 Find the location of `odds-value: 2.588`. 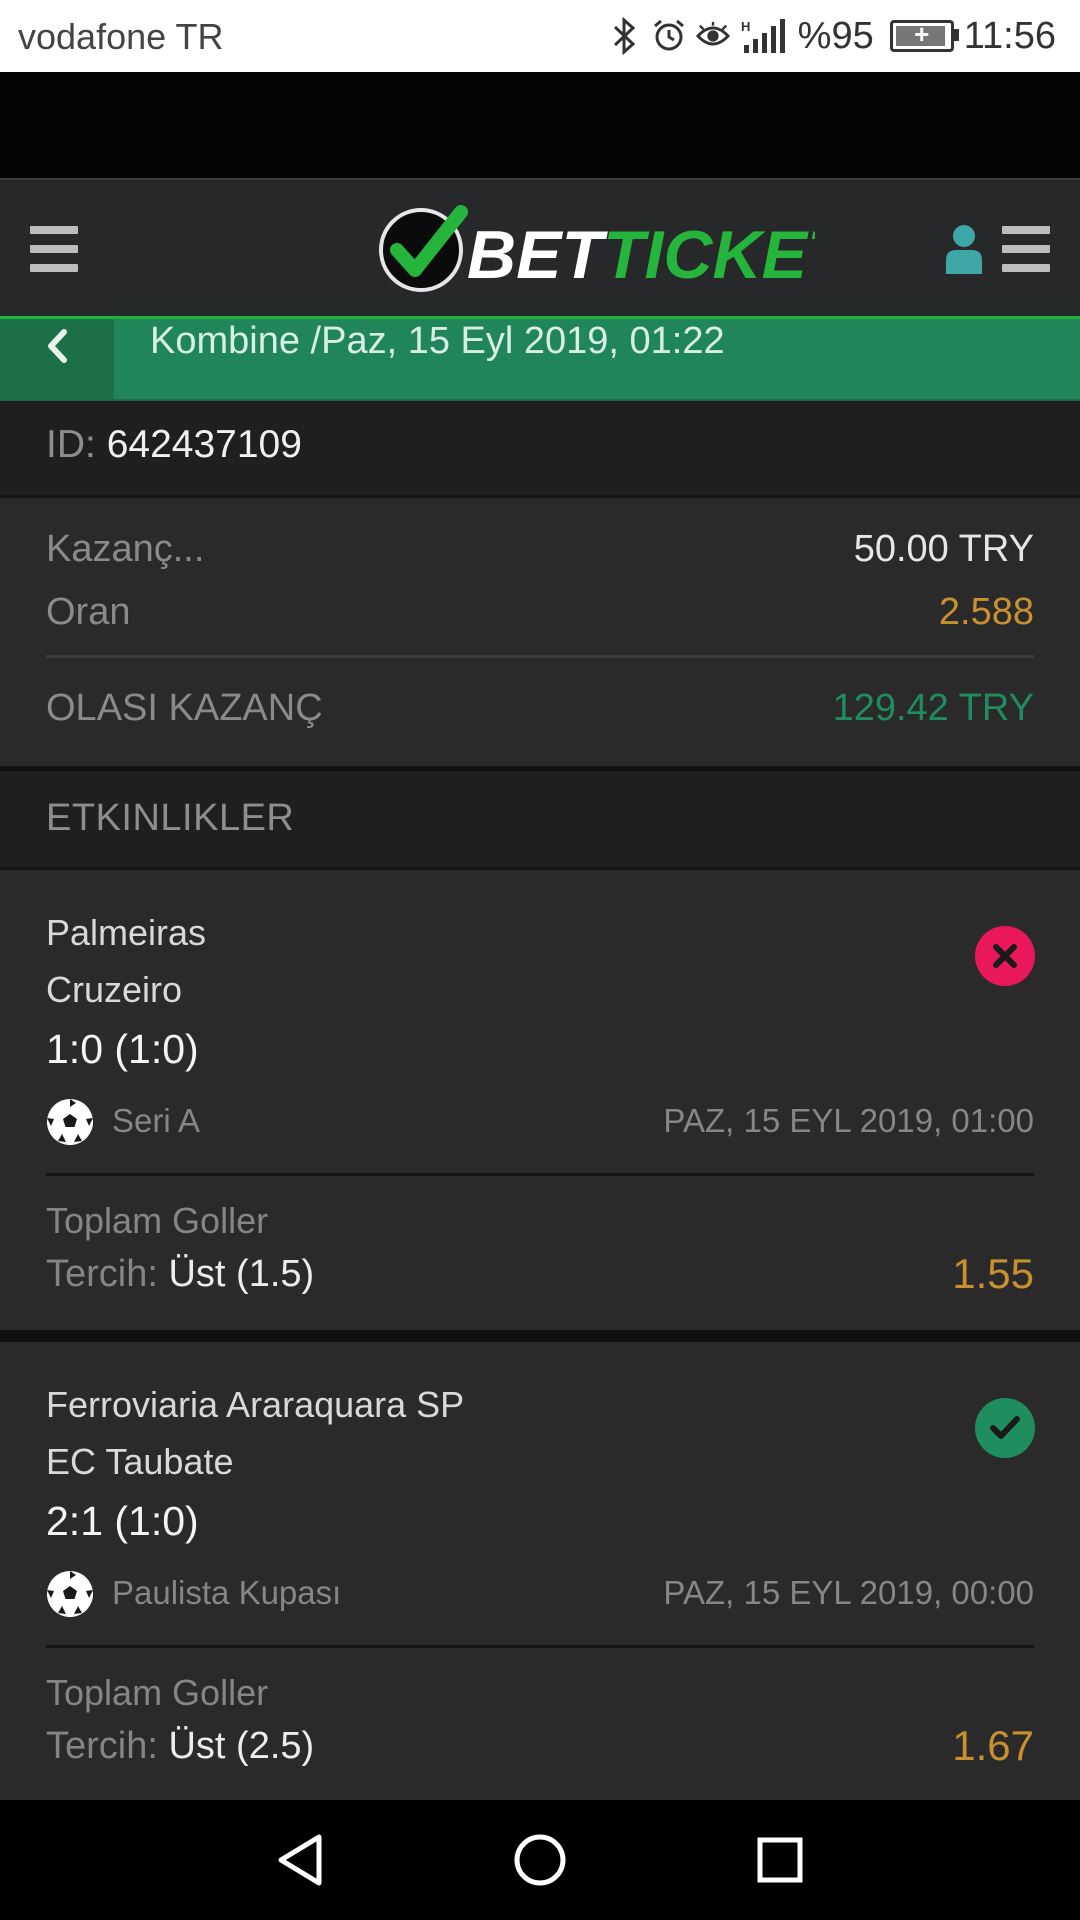

odds-value: 2.588 is located at coordinates (986, 612).